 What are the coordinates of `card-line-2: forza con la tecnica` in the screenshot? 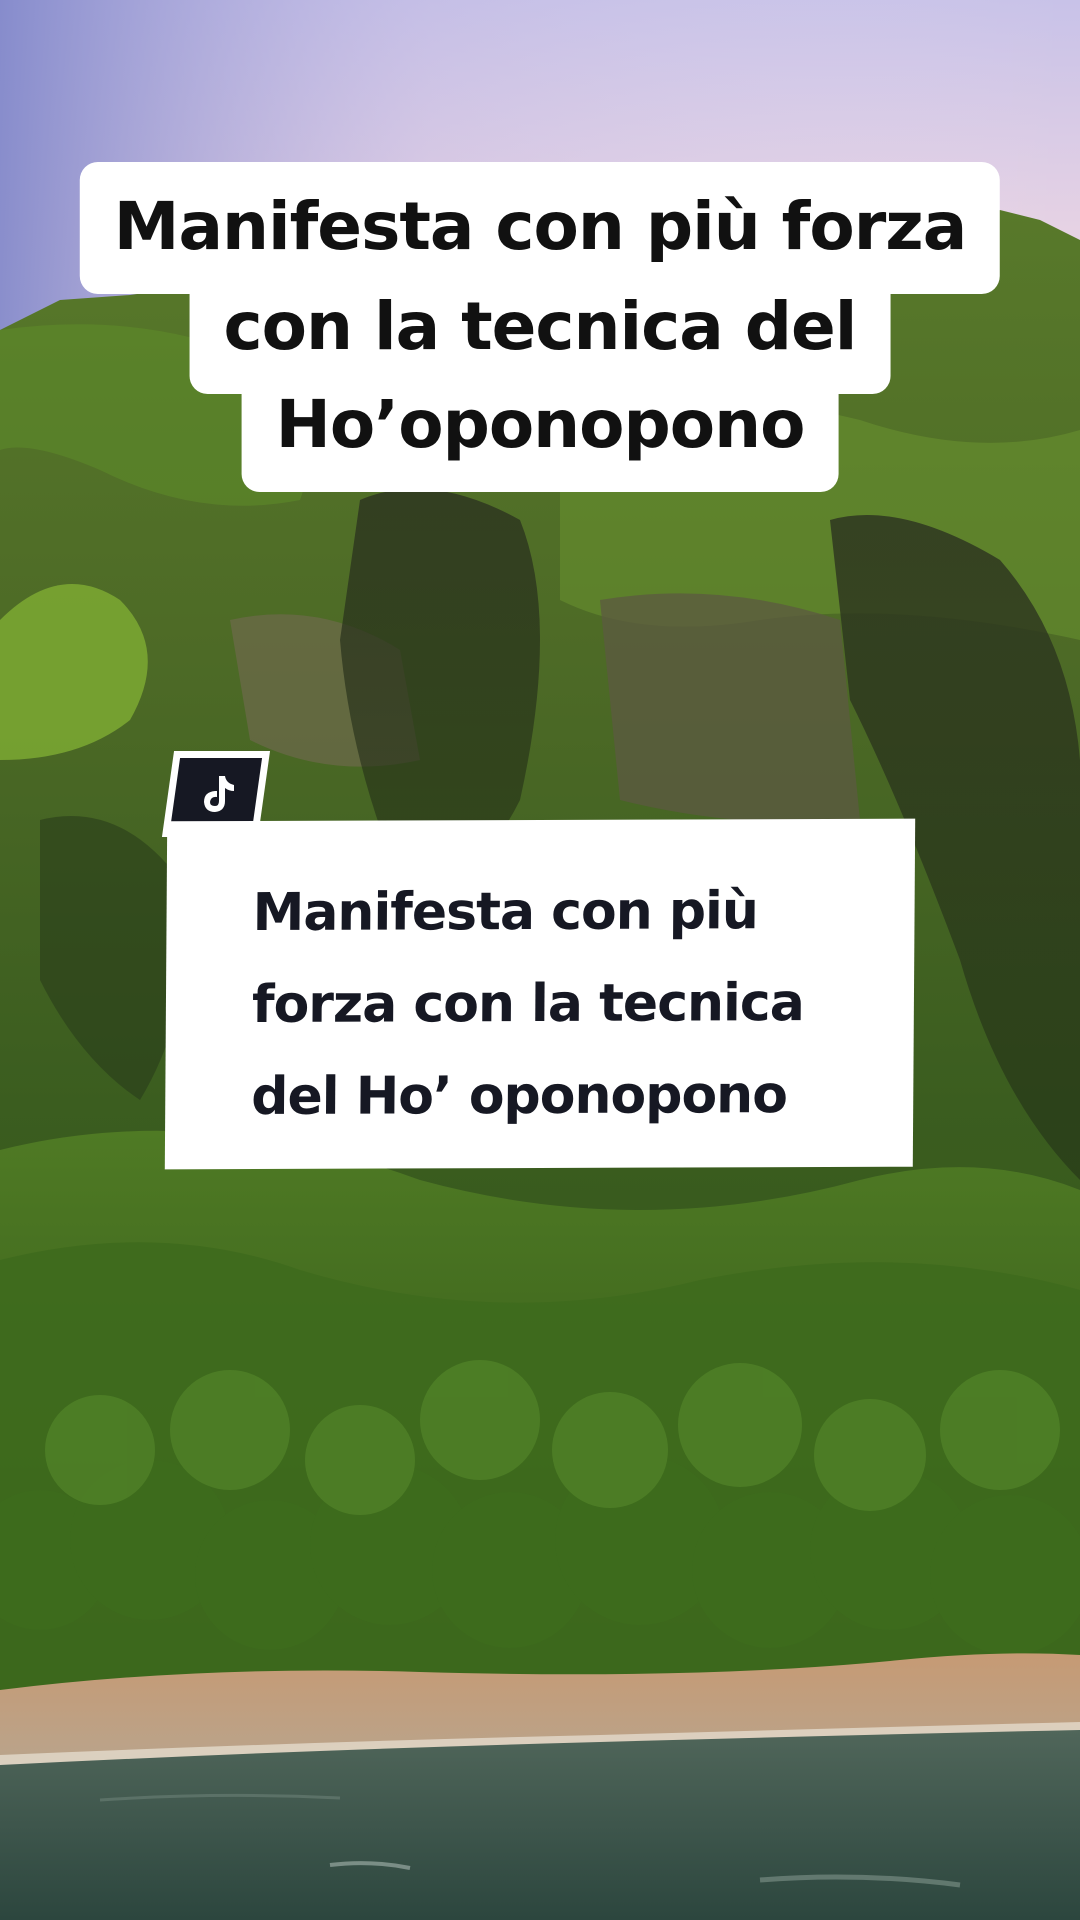 It's located at (527, 1004).